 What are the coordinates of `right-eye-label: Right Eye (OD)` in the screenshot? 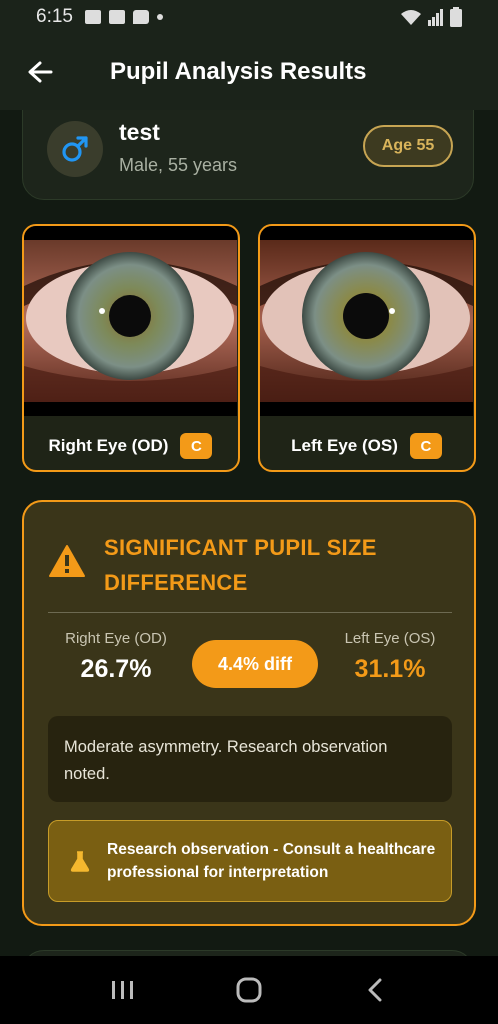 It's located at (108, 445).